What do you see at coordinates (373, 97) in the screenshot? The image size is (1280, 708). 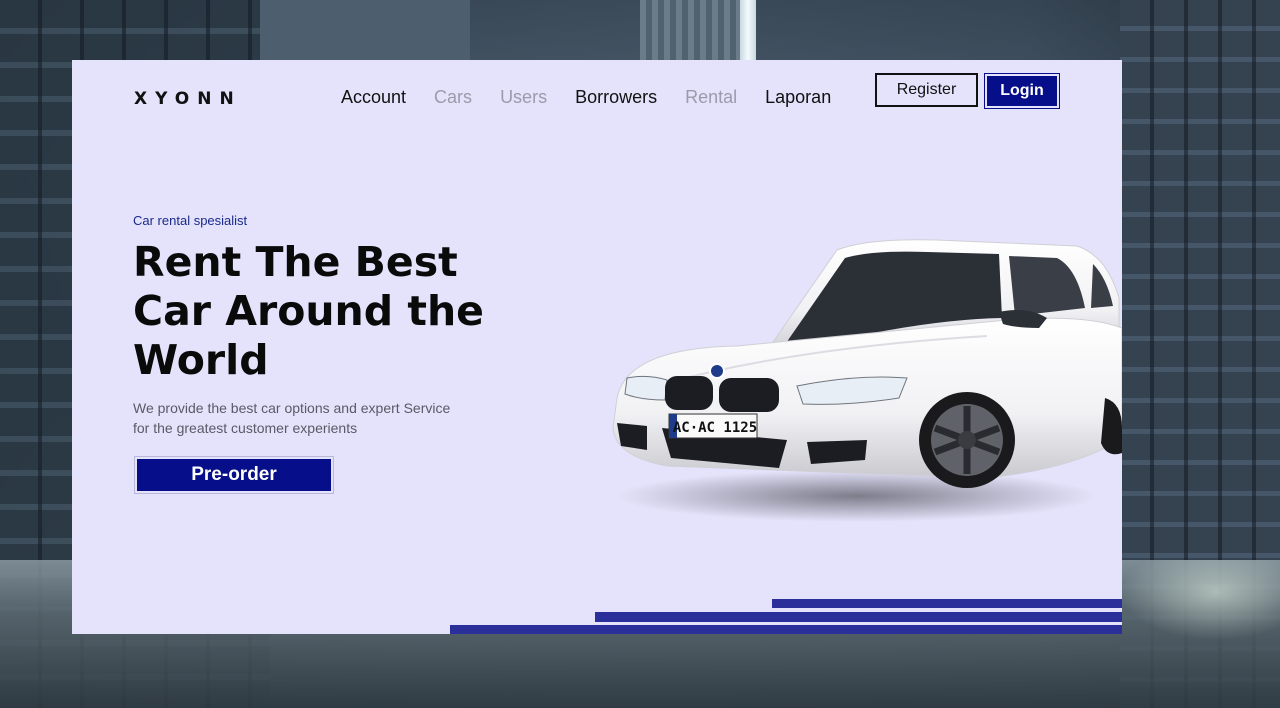 I see `nav-account: Account` at bounding box center [373, 97].